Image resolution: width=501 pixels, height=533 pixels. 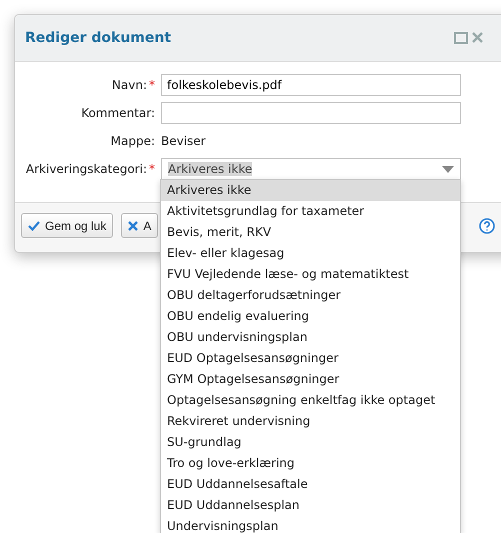 I want to click on caret-icon, so click(x=448, y=169).